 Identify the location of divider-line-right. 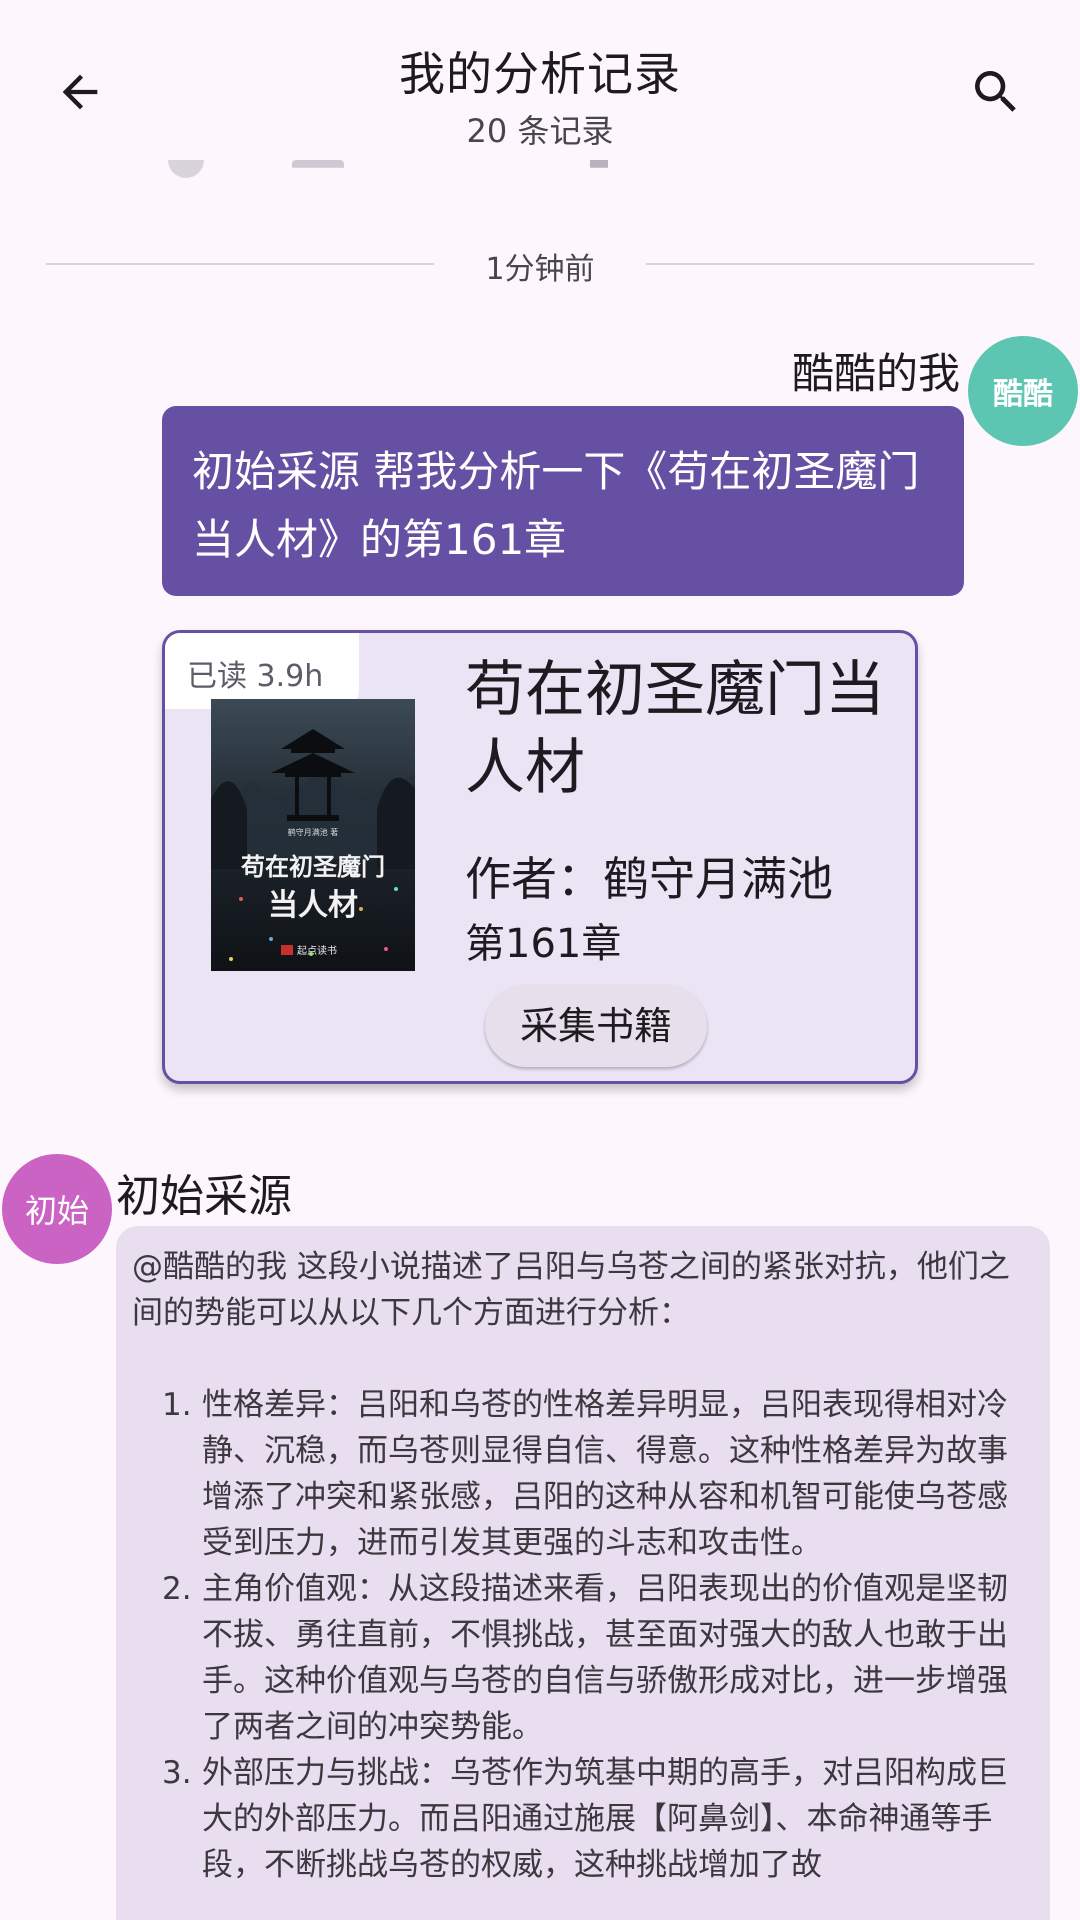
(840, 264).